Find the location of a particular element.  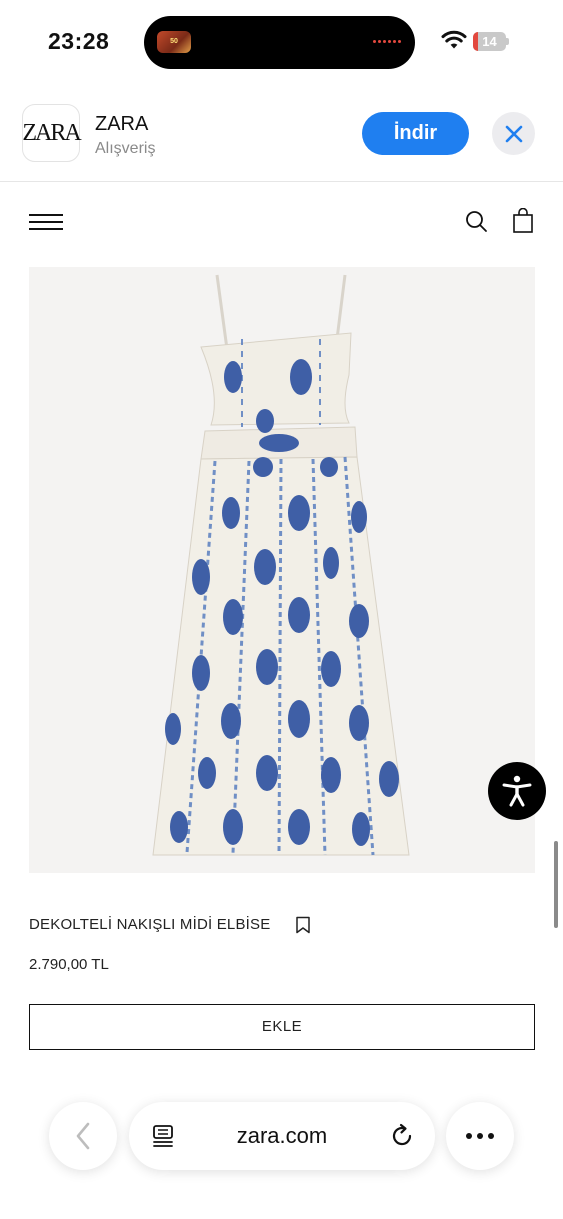

back-icon is located at coordinates (83, 1136).